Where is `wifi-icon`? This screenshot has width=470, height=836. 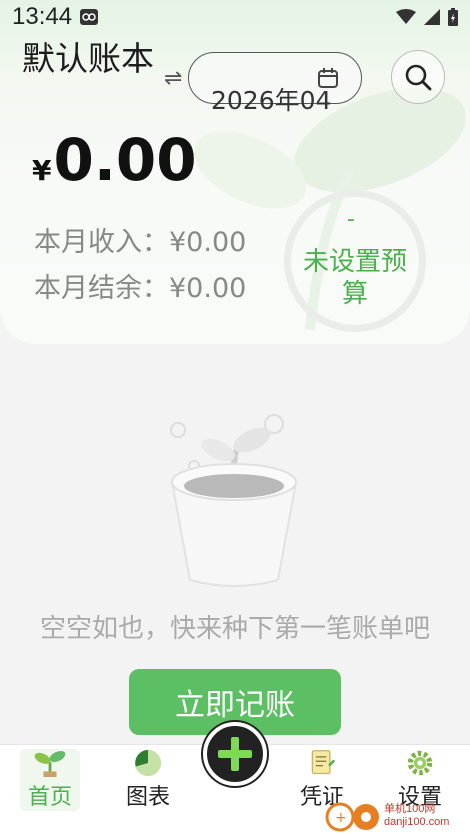
wifi-icon is located at coordinates (406, 16).